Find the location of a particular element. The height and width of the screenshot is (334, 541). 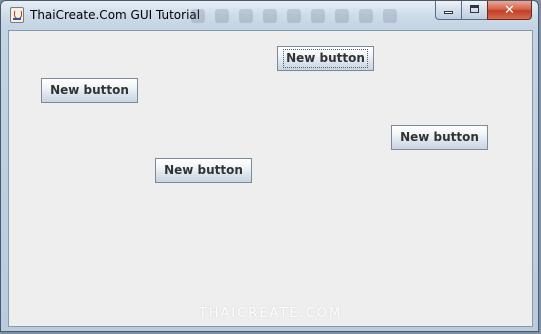

new-button-top-center: New button is located at coordinates (325, 58).